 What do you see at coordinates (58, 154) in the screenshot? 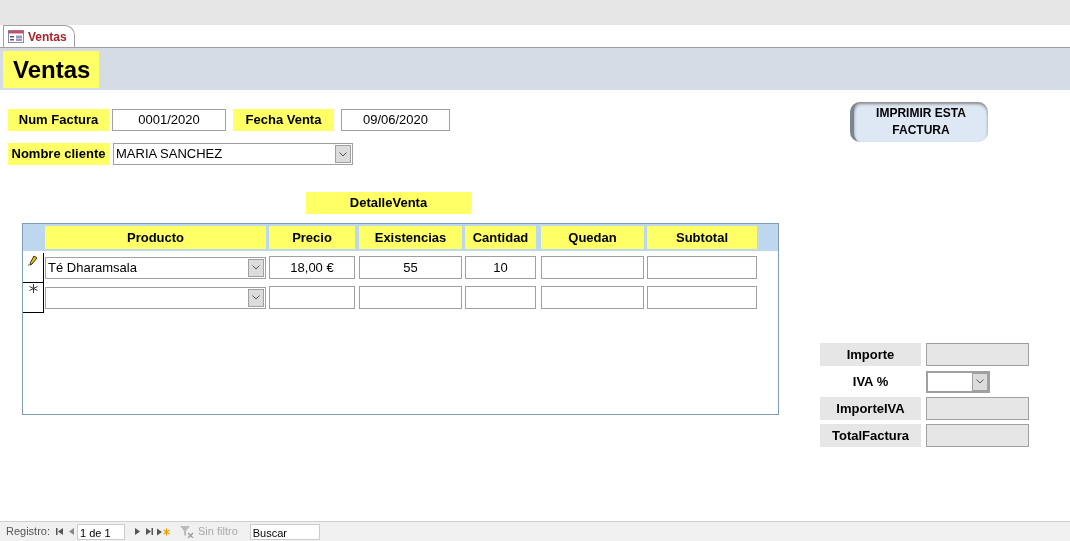
I see `field-label: Nombre cliente` at bounding box center [58, 154].